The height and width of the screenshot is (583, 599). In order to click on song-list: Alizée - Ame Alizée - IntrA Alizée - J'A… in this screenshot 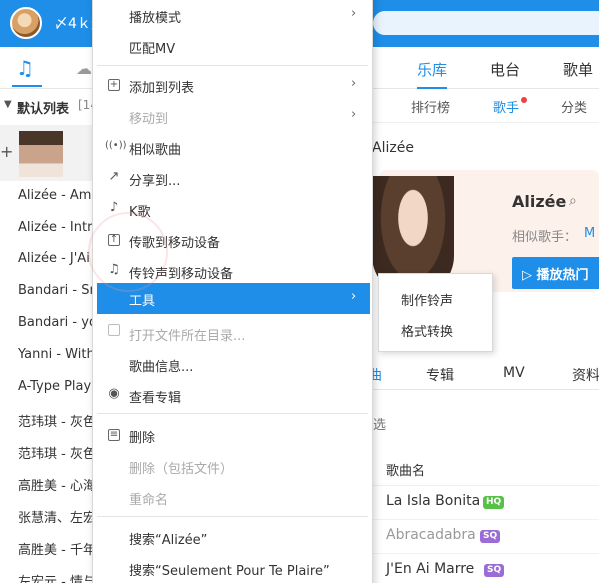, I will do `click(46, 382)`.